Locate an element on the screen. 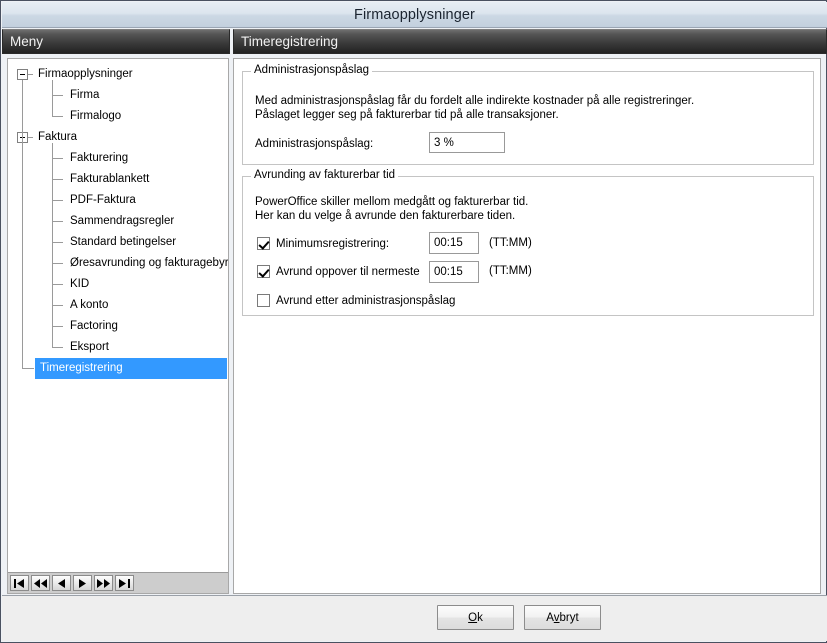  last-icon is located at coordinates (124, 583).